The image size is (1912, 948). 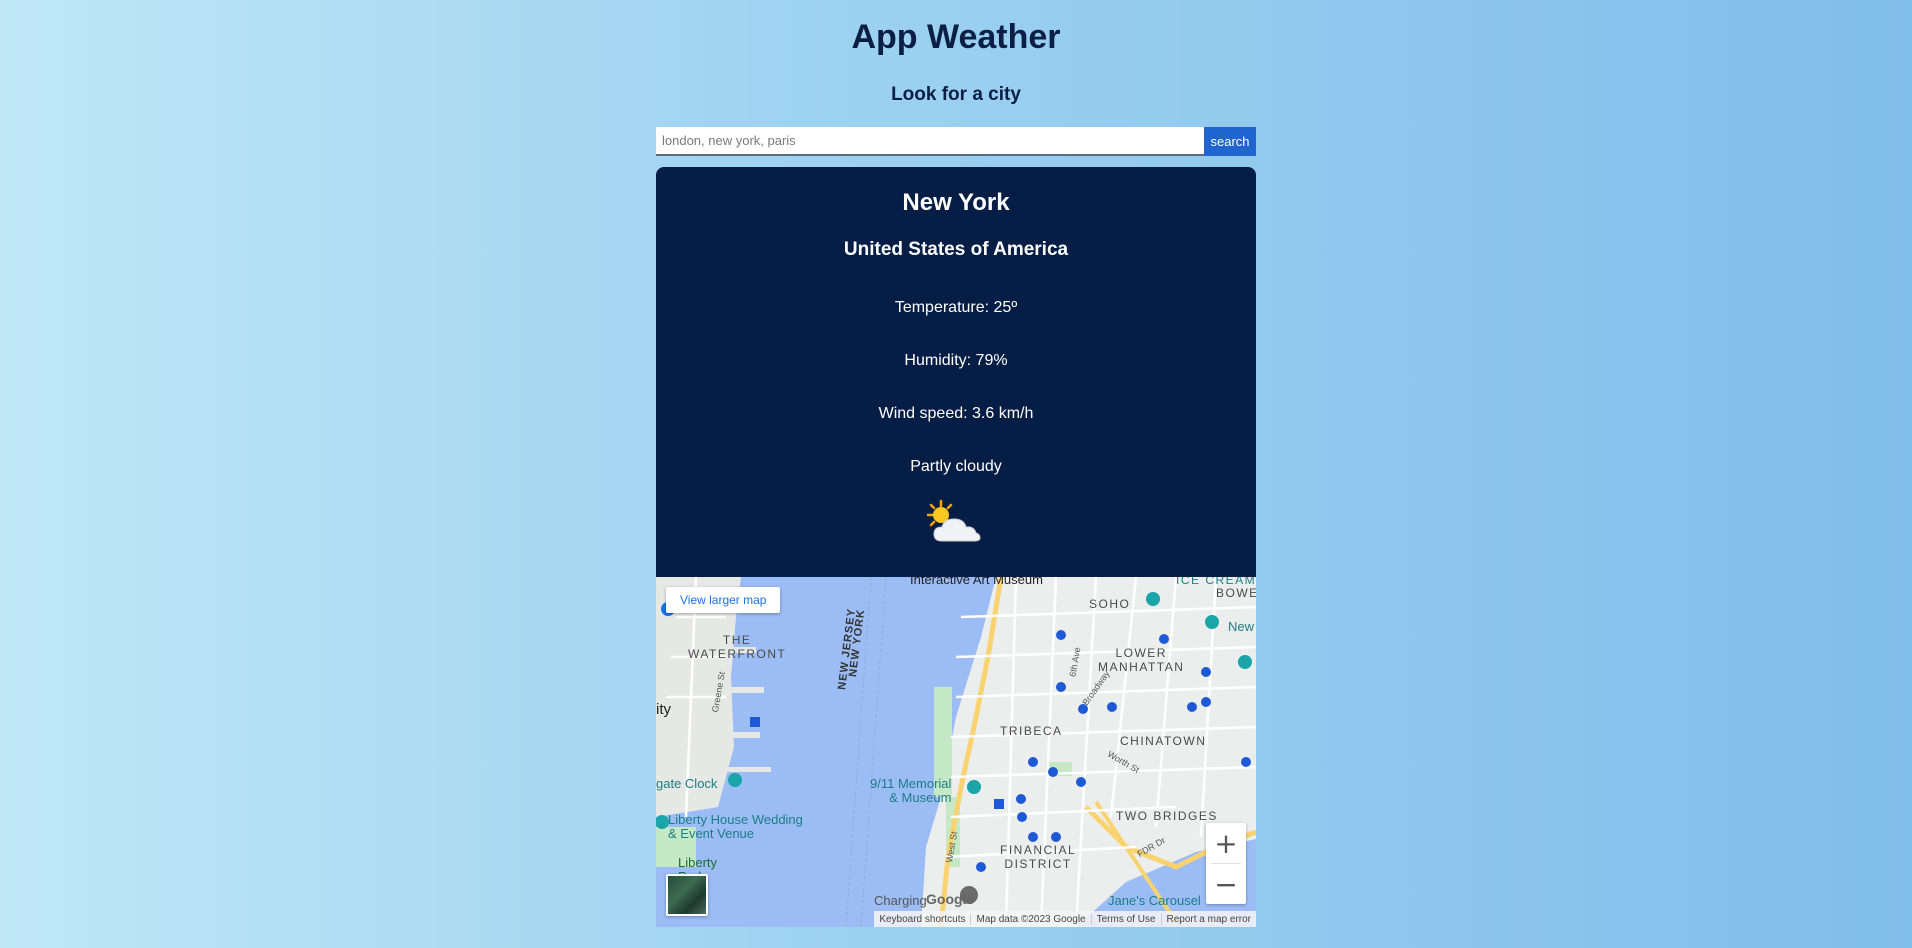 I want to click on humidity-text: Humidity: 79%, so click(x=956, y=360).